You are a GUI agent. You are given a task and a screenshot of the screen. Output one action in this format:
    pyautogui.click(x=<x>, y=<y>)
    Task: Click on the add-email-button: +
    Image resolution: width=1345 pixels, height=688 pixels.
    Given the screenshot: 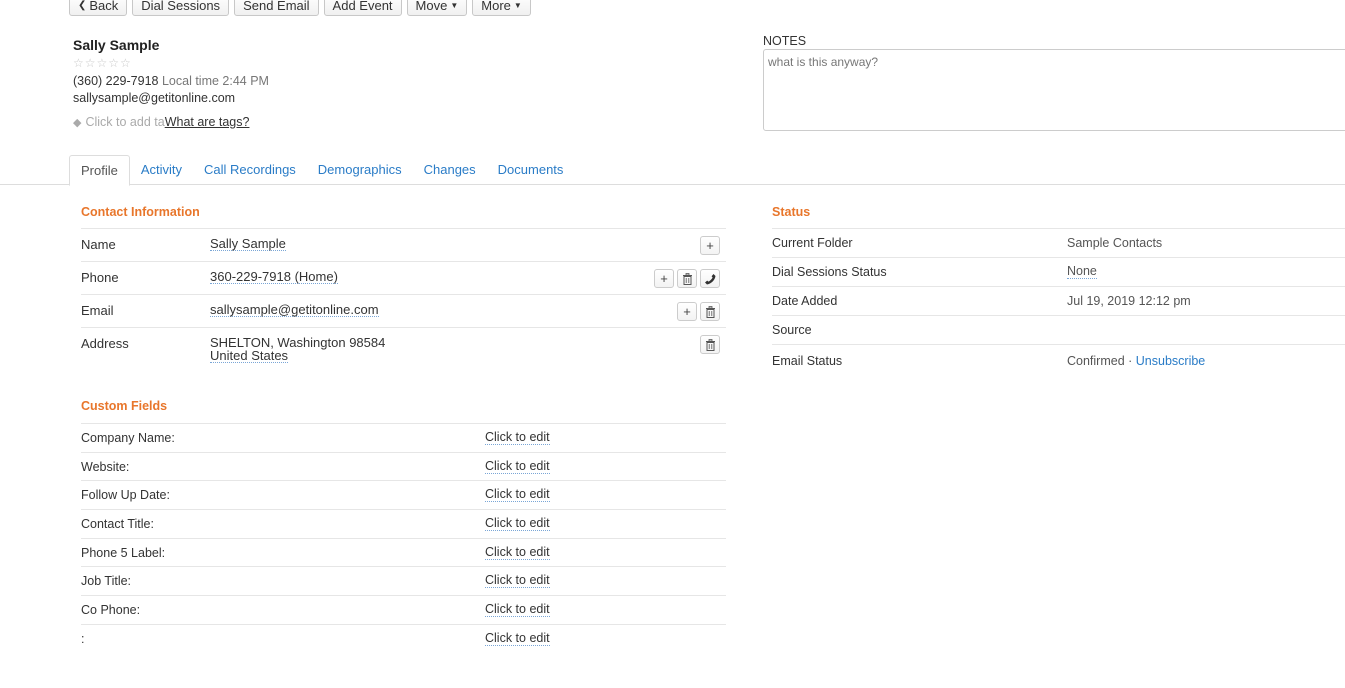 What is the action you would take?
    pyautogui.click(x=687, y=311)
    